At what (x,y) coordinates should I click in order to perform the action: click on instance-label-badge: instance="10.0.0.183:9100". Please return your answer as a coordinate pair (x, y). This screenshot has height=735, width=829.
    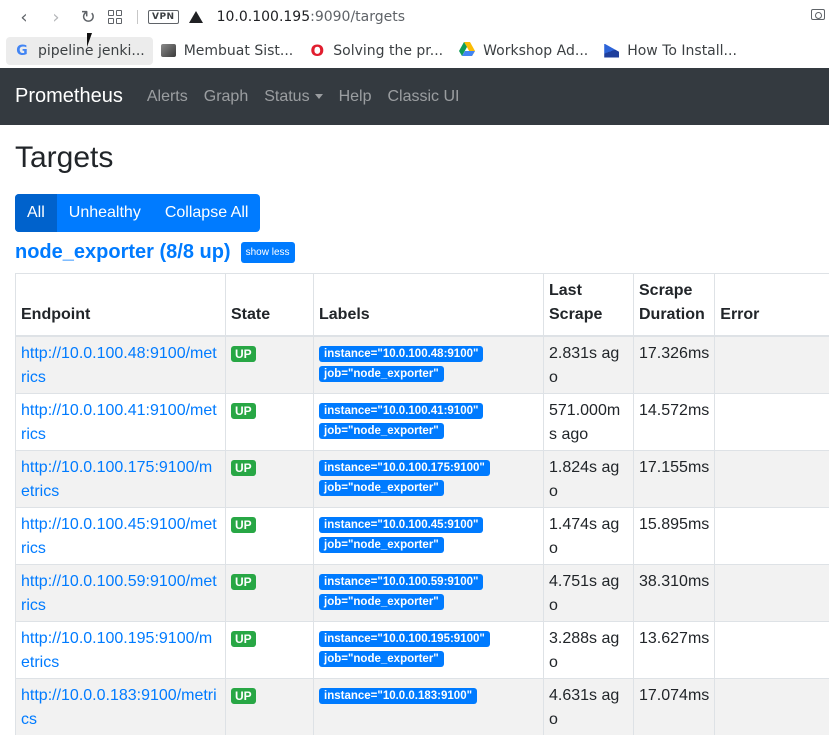
    Looking at the image, I should click on (398, 696).